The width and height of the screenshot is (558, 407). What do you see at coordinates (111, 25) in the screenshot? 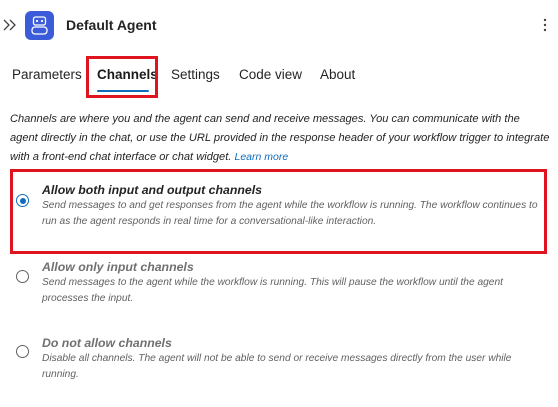
I see `page-title: Default Agent` at bounding box center [111, 25].